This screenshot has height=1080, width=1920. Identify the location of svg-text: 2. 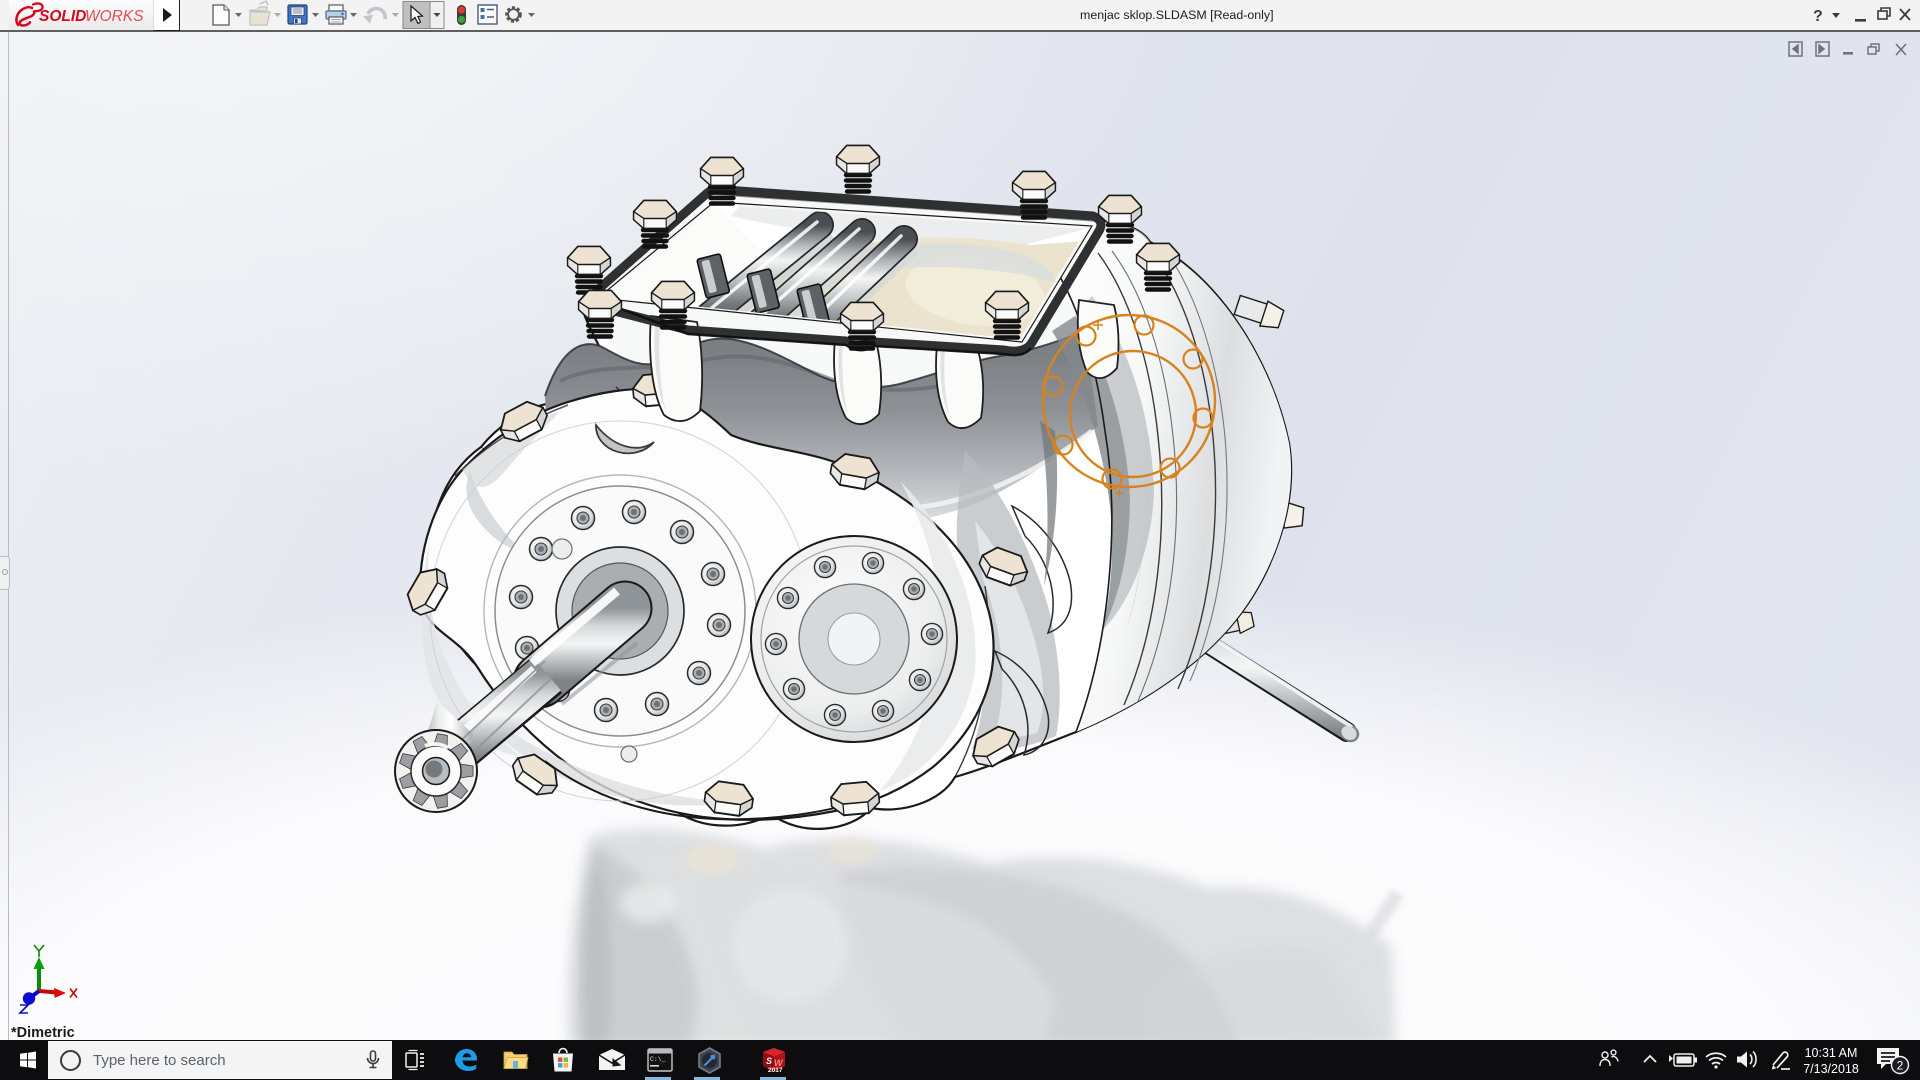
(1900, 1066).